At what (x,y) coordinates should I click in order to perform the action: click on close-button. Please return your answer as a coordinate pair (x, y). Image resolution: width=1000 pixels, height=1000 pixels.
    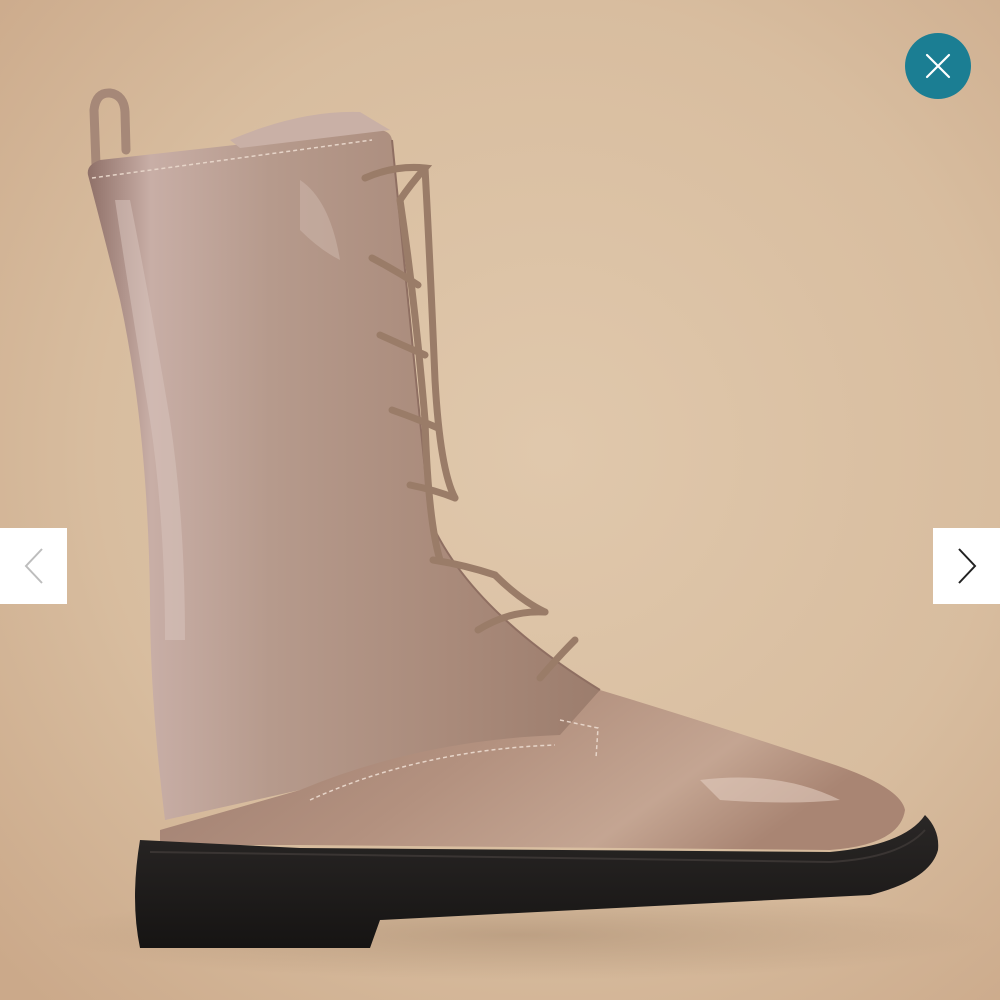
    Looking at the image, I should click on (938, 66).